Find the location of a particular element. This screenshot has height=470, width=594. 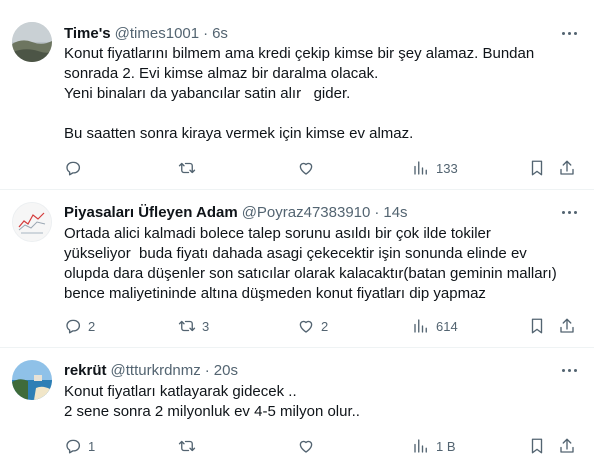

tweet-time: 14s is located at coordinates (395, 212).